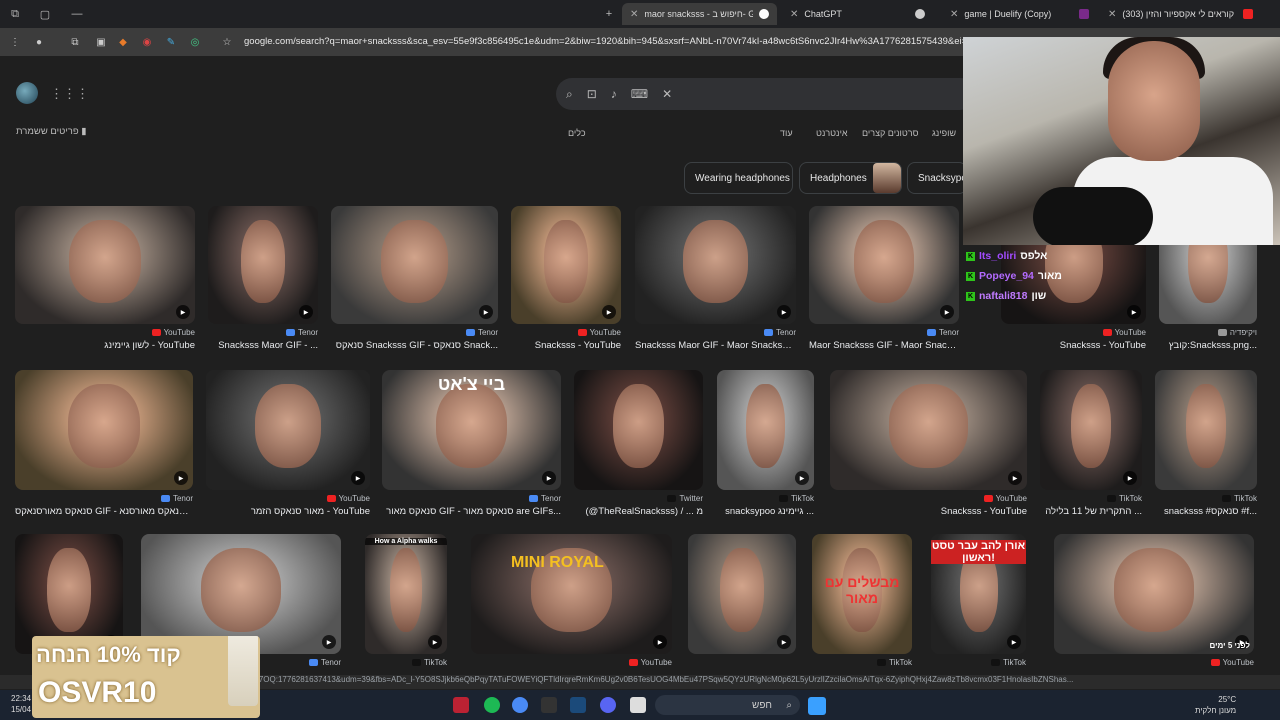 The width and height of the screenshot is (1280, 720). What do you see at coordinates (149, 345) in the screenshot?
I see `result-title: לשון גיימינג - YouTube` at bounding box center [149, 345].